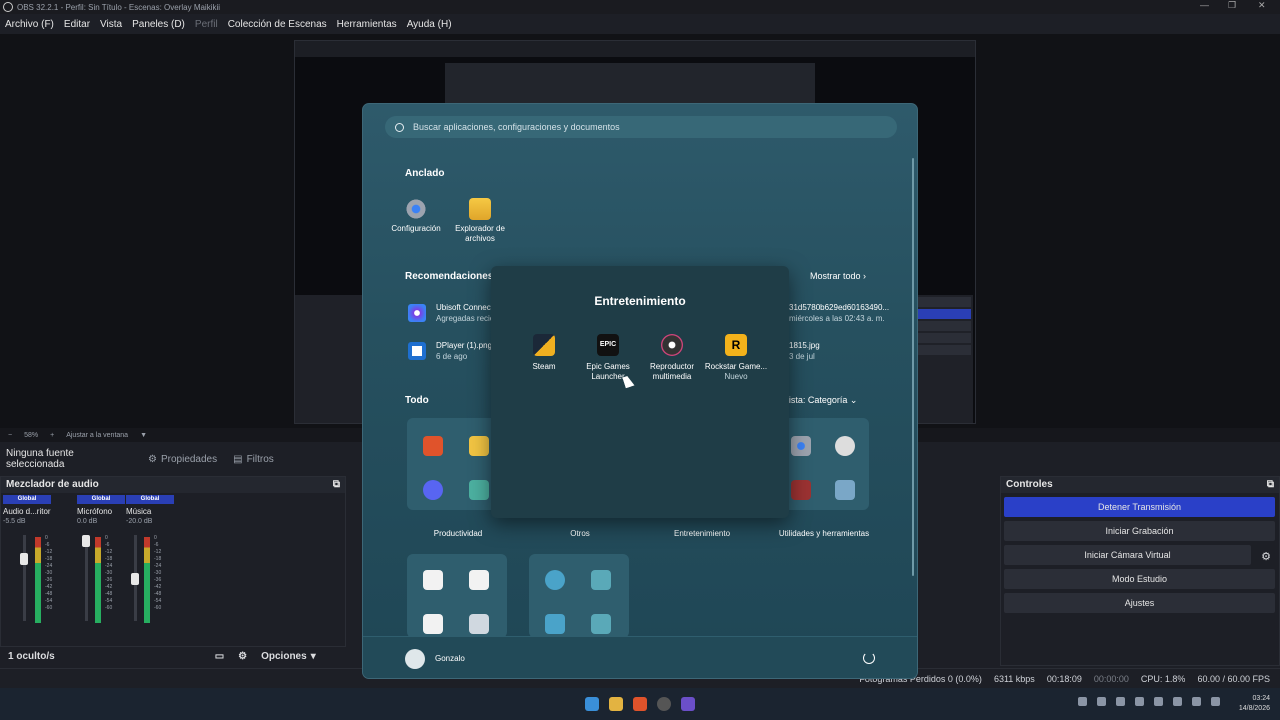  Describe the element at coordinates (107, 545) in the screenshot. I see `scale-tick: -6` at that location.